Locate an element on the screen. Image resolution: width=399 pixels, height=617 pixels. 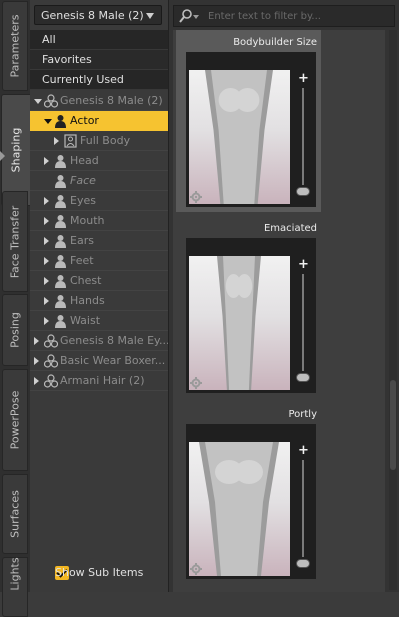
tree-item-label: Chest is located at coordinates (86, 280).